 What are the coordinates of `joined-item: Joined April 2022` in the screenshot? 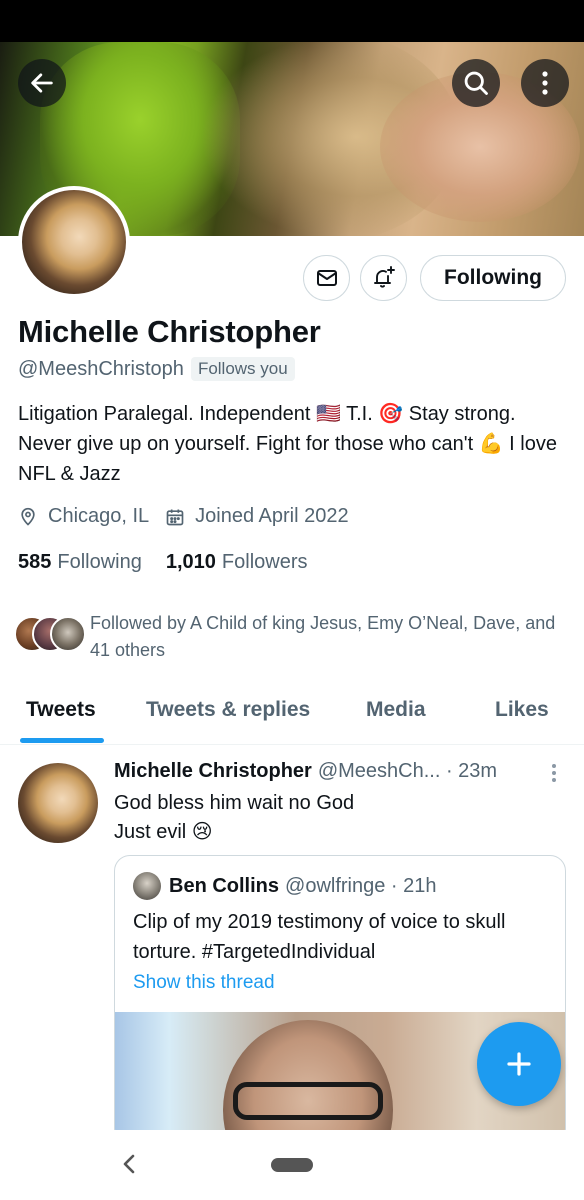 It's located at (257, 516).